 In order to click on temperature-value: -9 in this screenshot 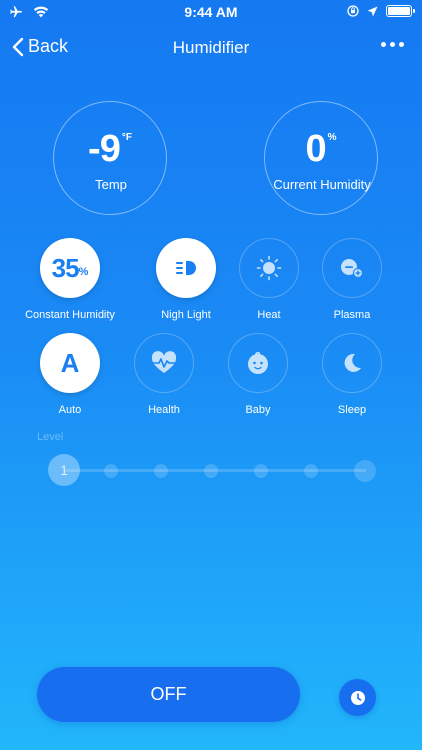, I will do `click(104, 149)`.